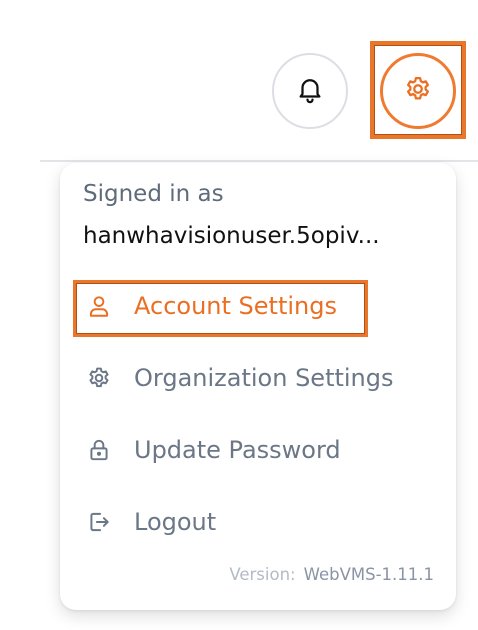 The width and height of the screenshot is (478, 630). Describe the element at coordinates (99, 450) in the screenshot. I see `lock-icon` at that location.